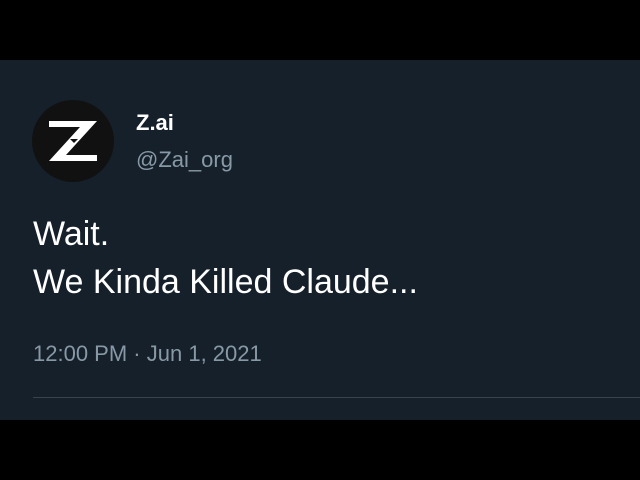 The height and width of the screenshot is (480, 640). Describe the element at coordinates (155, 123) in the screenshot. I see `author-display-name: Z.ai` at that location.